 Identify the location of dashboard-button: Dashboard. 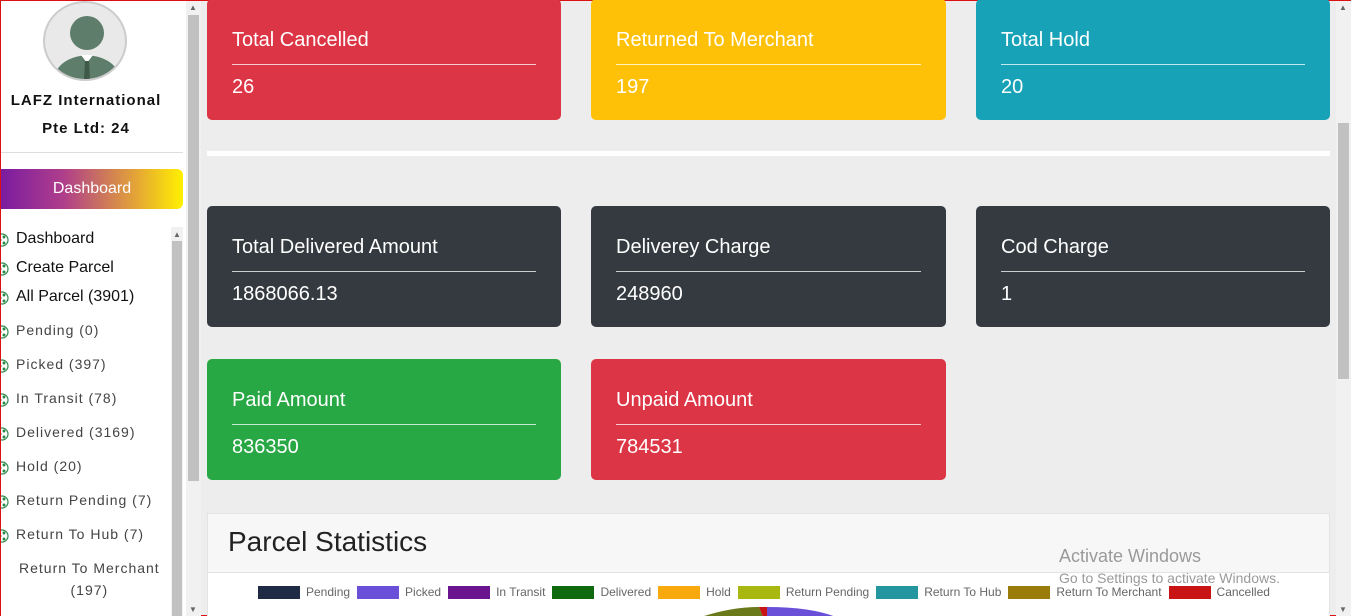
(92, 189).